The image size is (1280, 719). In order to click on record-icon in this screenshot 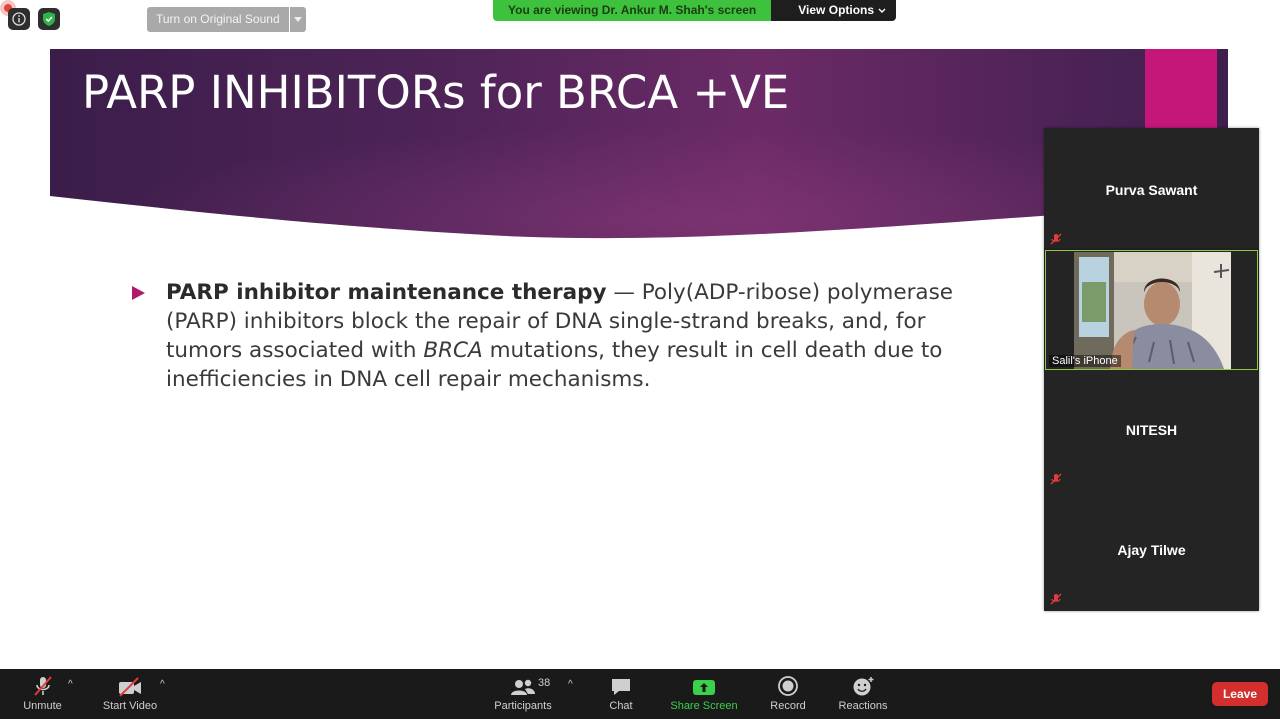, I will do `click(788, 686)`.